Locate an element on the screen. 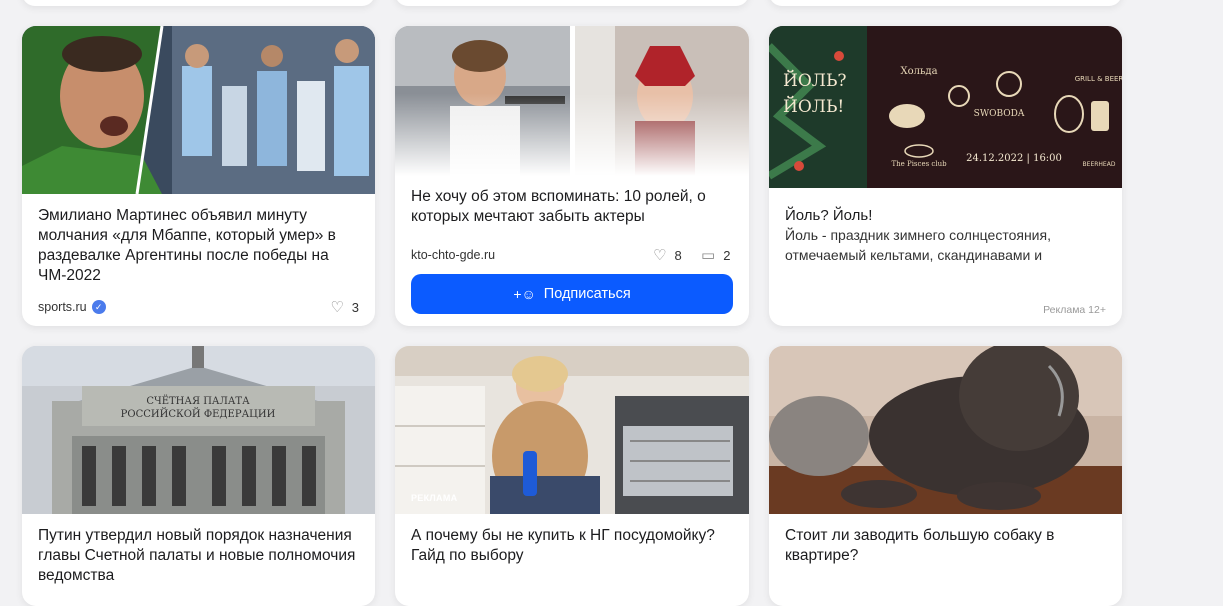  comments-count: 2 is located at coordinates (727, 255).